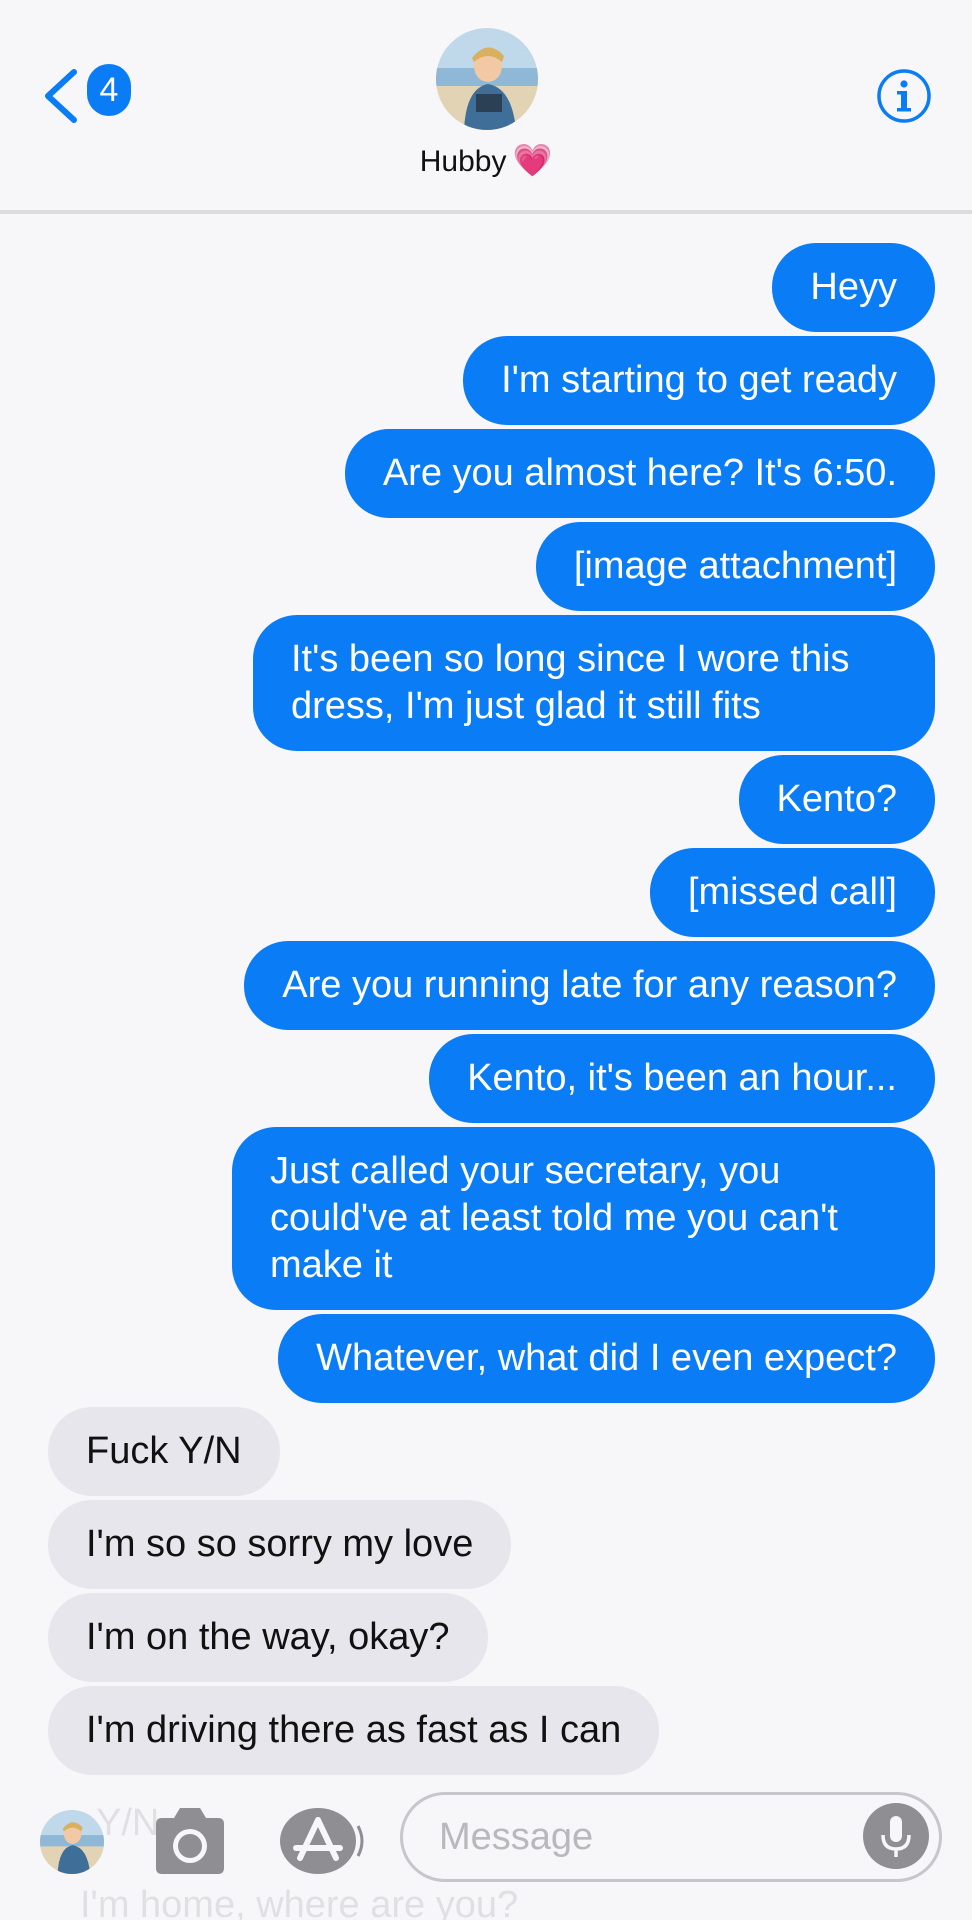 The width and height of the screenshot is (972, 1920). What do you see at coordinates (354, 1730) in the screenshot?
I see `message-bubble-received: I'm driving there as fast as I can` at bounding box center [354, 1730].